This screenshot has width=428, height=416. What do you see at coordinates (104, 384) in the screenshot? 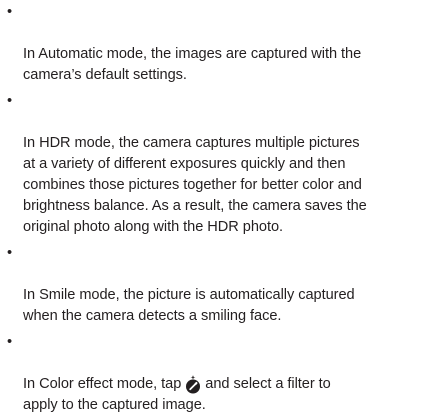
I see `color-effect-text-before: In Color effect mode, tap` at bounding box center [104, 384].